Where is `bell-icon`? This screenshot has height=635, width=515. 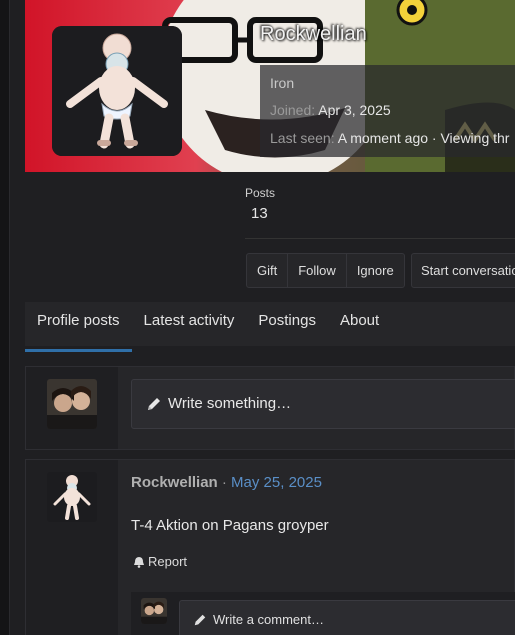 bell-icon is located at coordinates (139, 562).